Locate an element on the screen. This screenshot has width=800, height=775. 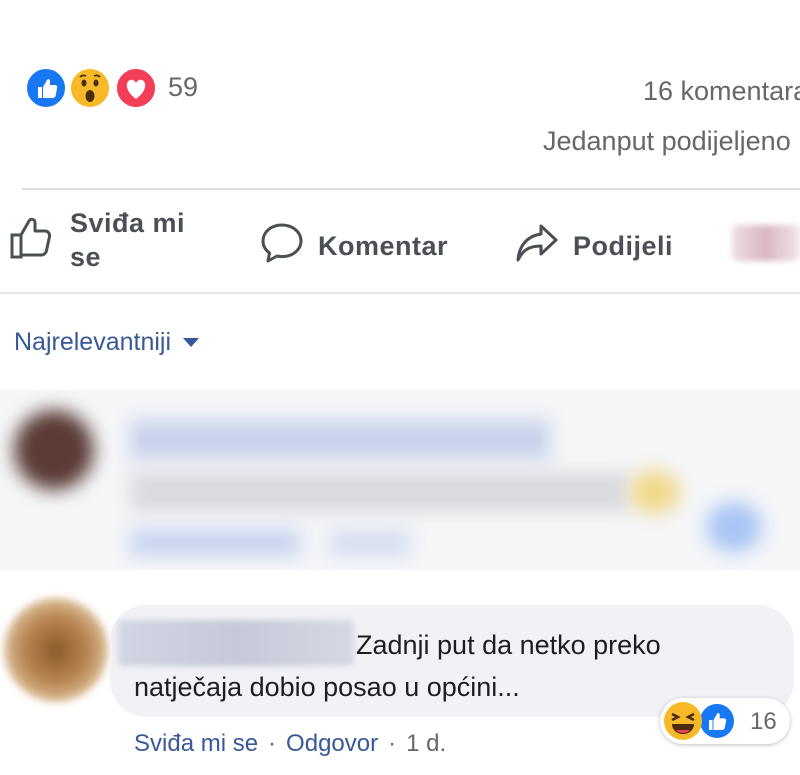
blurred-name is located at coordinates (340, 440).